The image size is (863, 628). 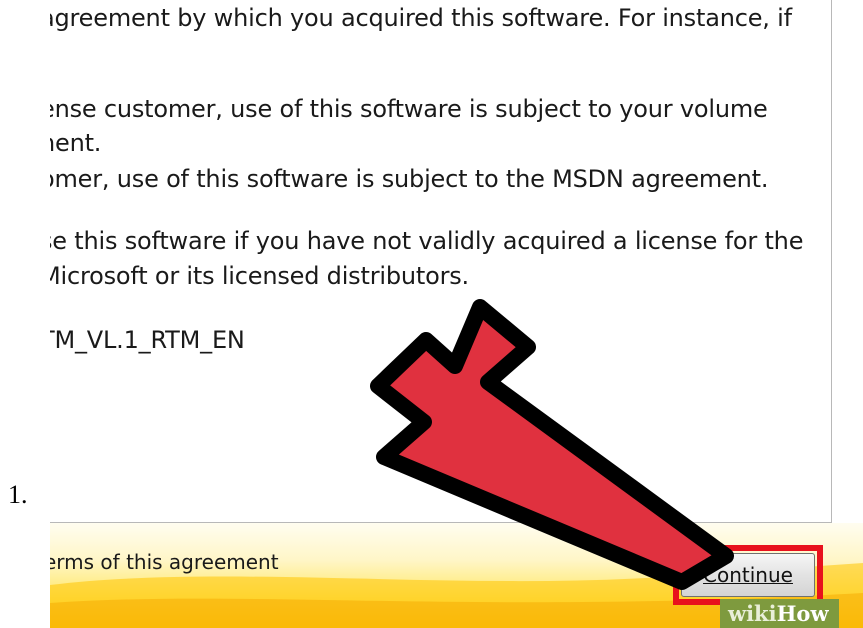 I want to click on list-marker: 1., so click(x=18, y=494).